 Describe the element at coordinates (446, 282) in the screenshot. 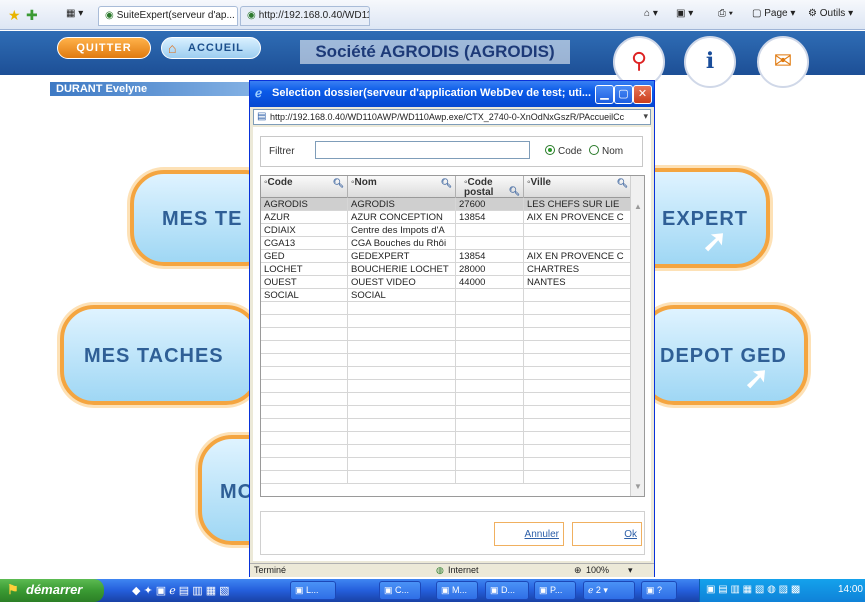

I see `table-row: OUEST OUEST VIDEO 44000 NANTES` at that location.